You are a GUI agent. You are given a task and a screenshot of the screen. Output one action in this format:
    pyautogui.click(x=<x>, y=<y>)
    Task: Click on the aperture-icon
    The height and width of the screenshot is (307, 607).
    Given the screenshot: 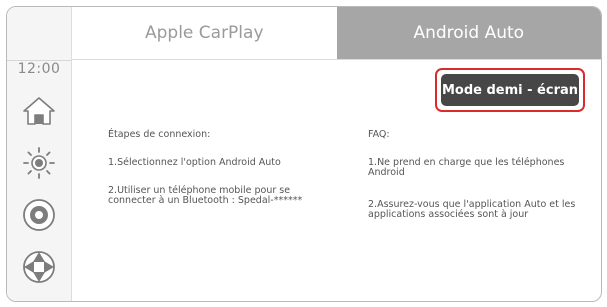 What is the action you would take?
    pyautogui.click(x=39, y=267)
    